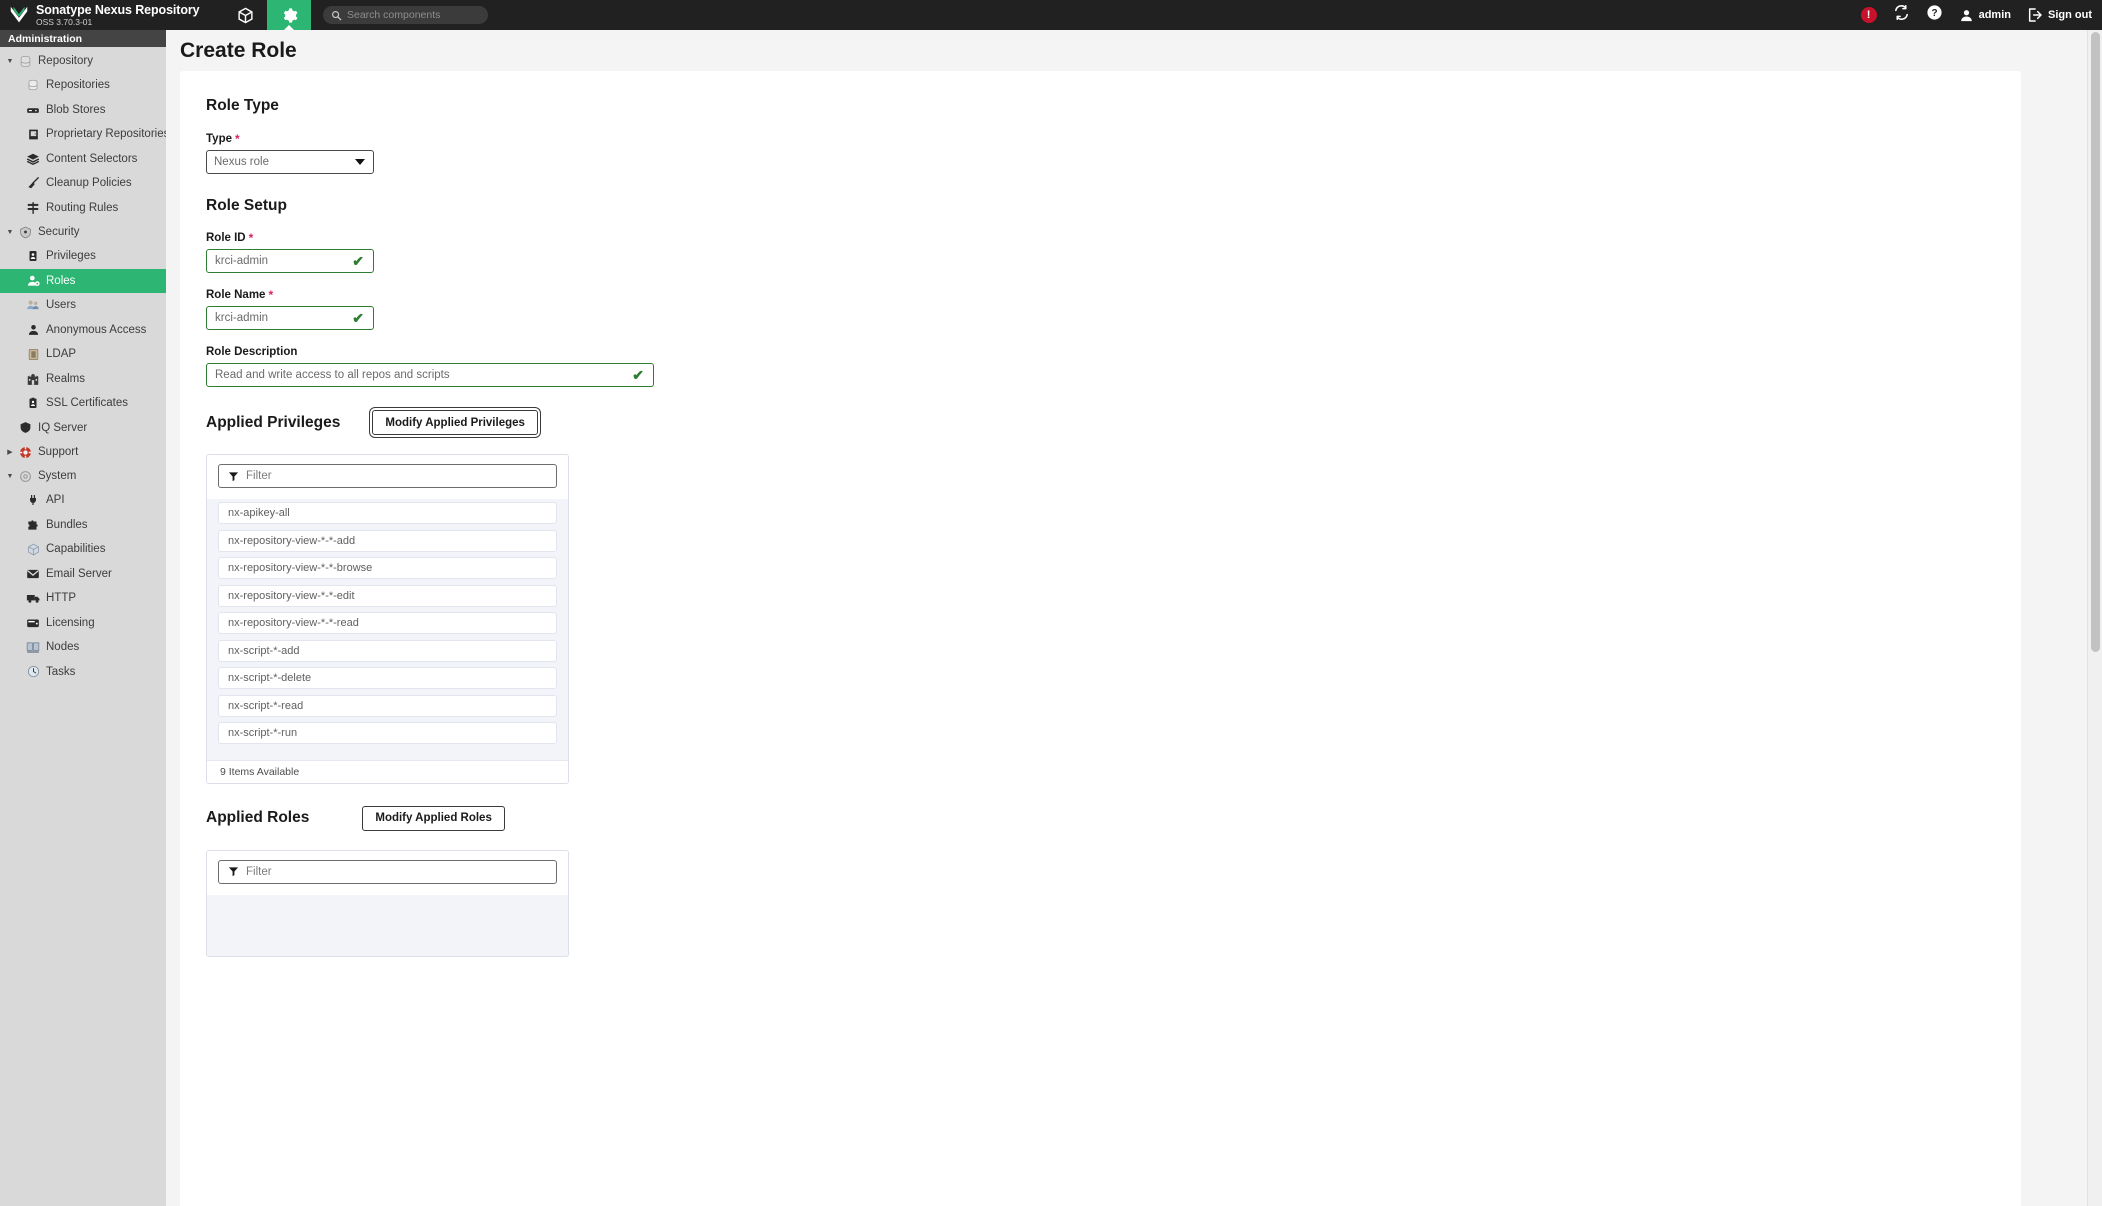  What do you see at coordinates (64, 21) in the screenshot?
I see `brand-version: OSS 3.70.3-01` at bounding box center [64, 21].